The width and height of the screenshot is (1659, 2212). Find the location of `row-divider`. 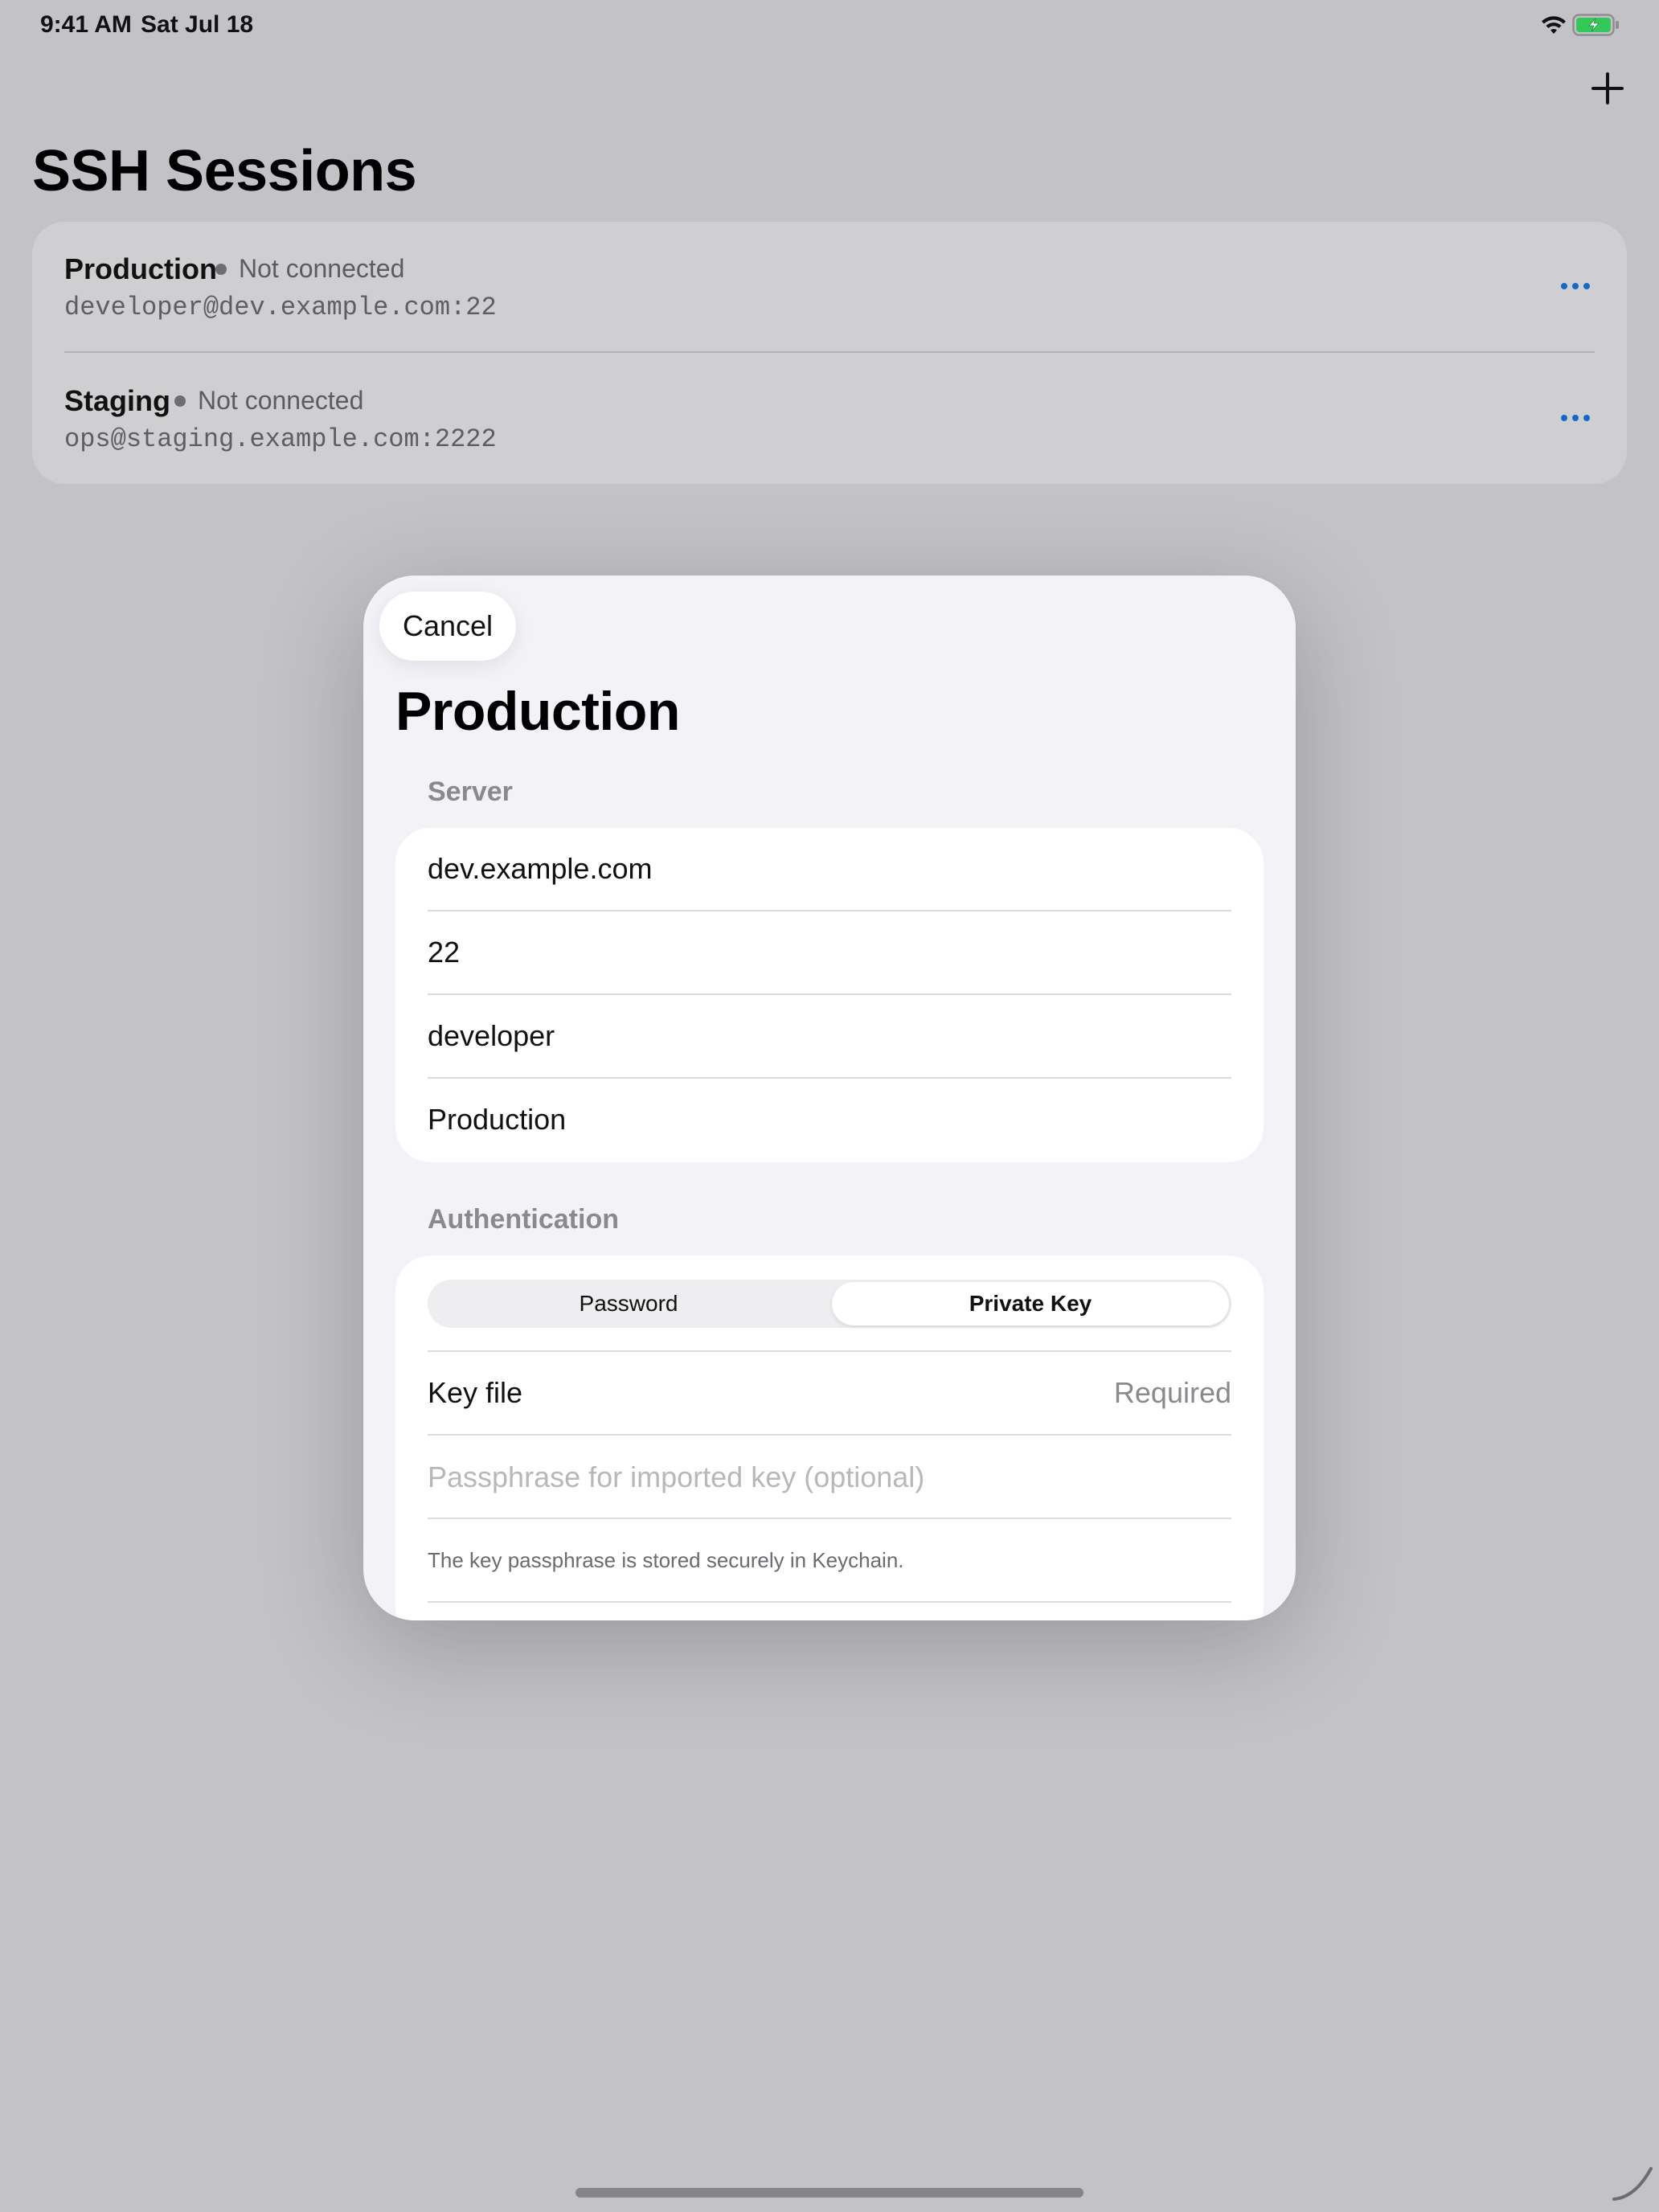

row-divider is located at coordinates (829, 352).